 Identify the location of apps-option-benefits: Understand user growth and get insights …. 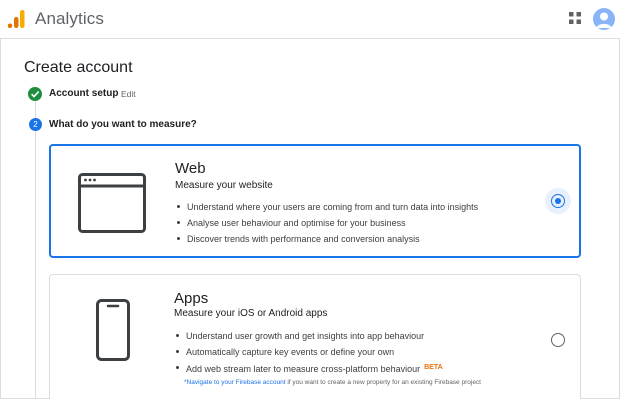
(308, 354).